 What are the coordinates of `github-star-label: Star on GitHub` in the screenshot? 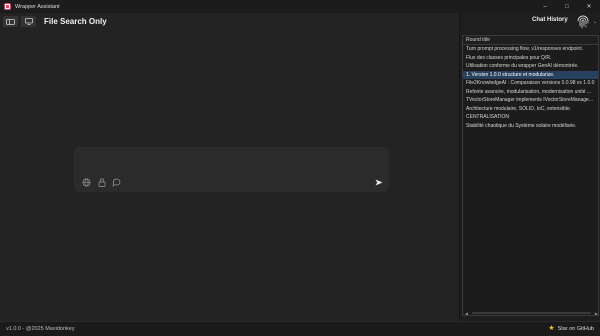 It's located at (575, 328).